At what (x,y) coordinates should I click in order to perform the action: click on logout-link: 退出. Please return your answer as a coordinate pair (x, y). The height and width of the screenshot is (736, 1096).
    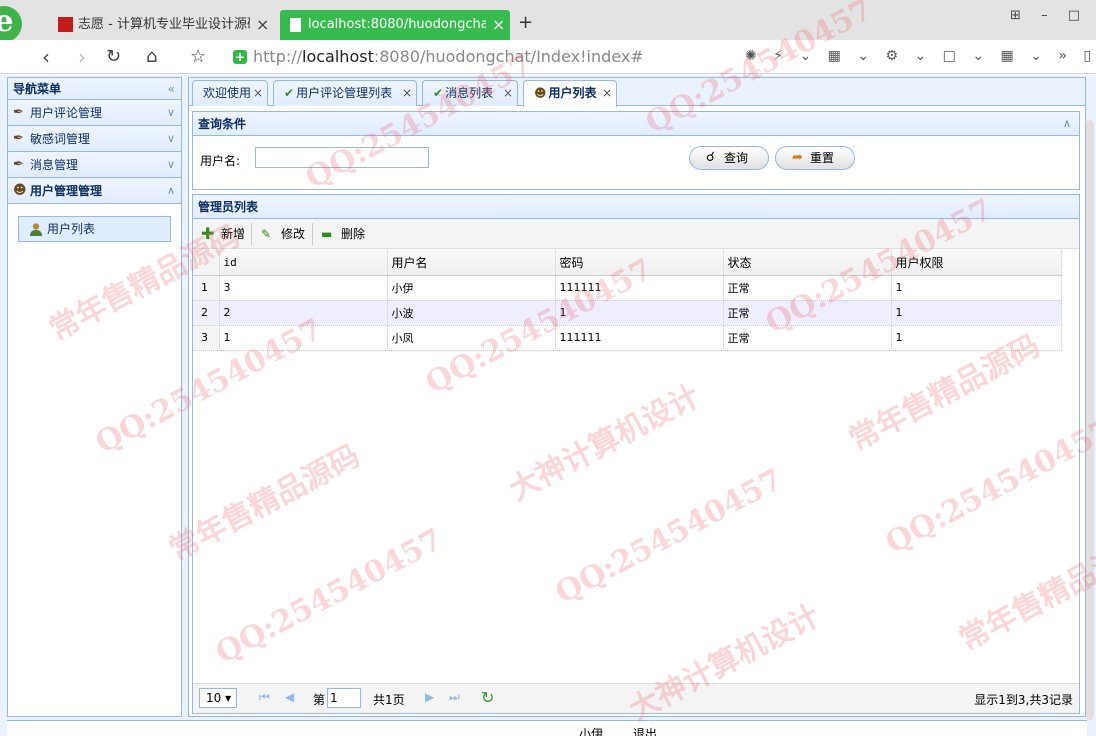
    Looking at the image, I should click on (645, 730).